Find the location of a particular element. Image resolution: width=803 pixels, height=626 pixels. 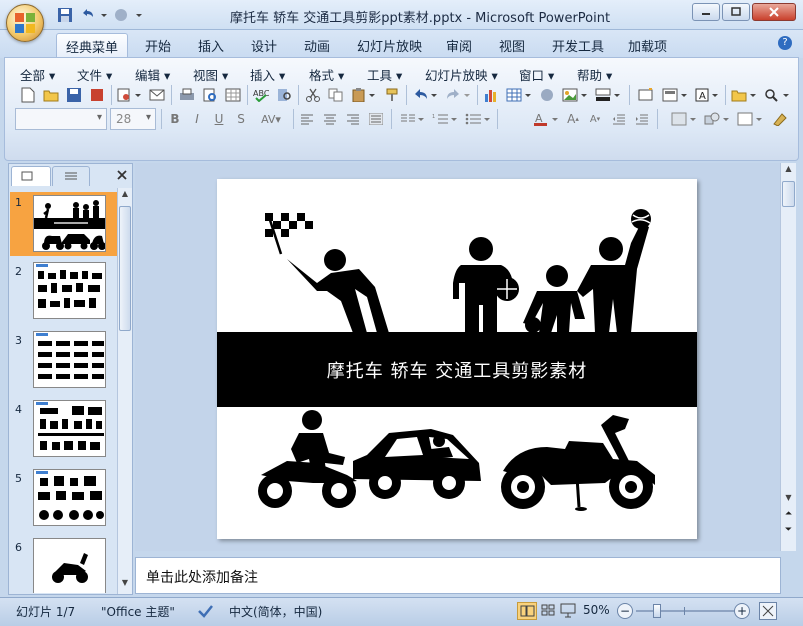

menu-all: 全部 ▾ is located at coordinates (37, 74).